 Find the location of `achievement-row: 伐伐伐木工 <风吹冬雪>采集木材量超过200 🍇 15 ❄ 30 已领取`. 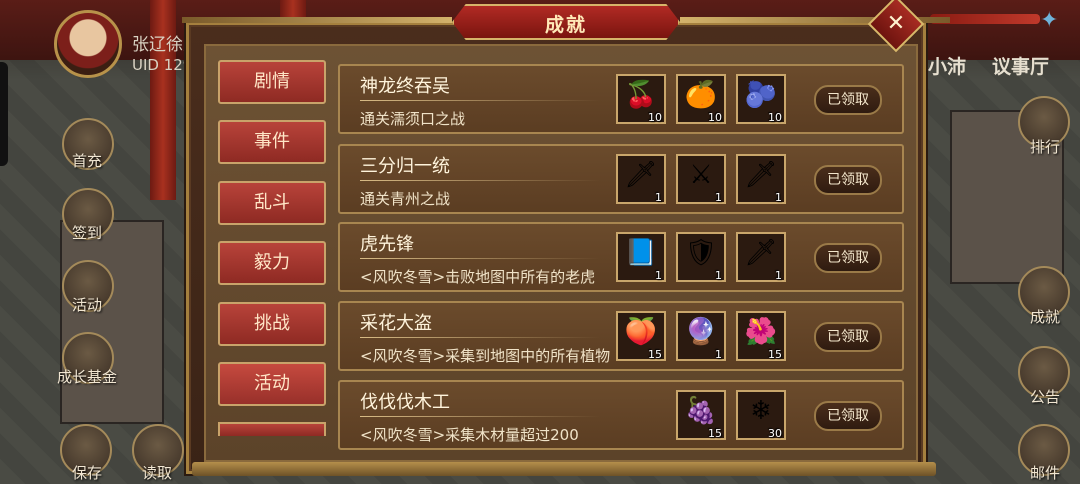

achievement-row: 伐伐伐木工 <风吹冬雪>采集木材量超过200 🍇 15 ❄ 30 已领取 is located at coordinates (621, 415).